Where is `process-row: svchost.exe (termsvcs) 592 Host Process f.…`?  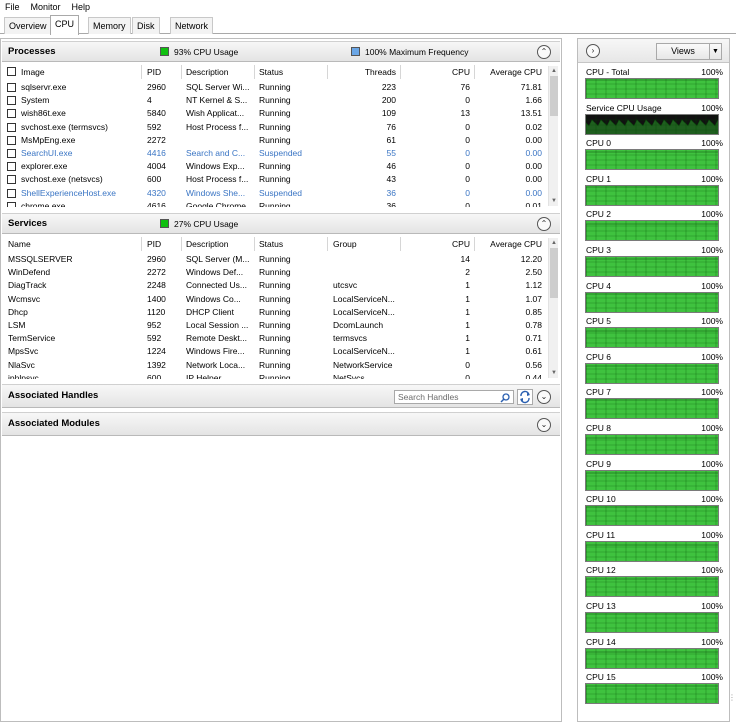 process-row: svchost.exe (termsvcs) 592 Host Process f.… is located at coordinates (275, 127).